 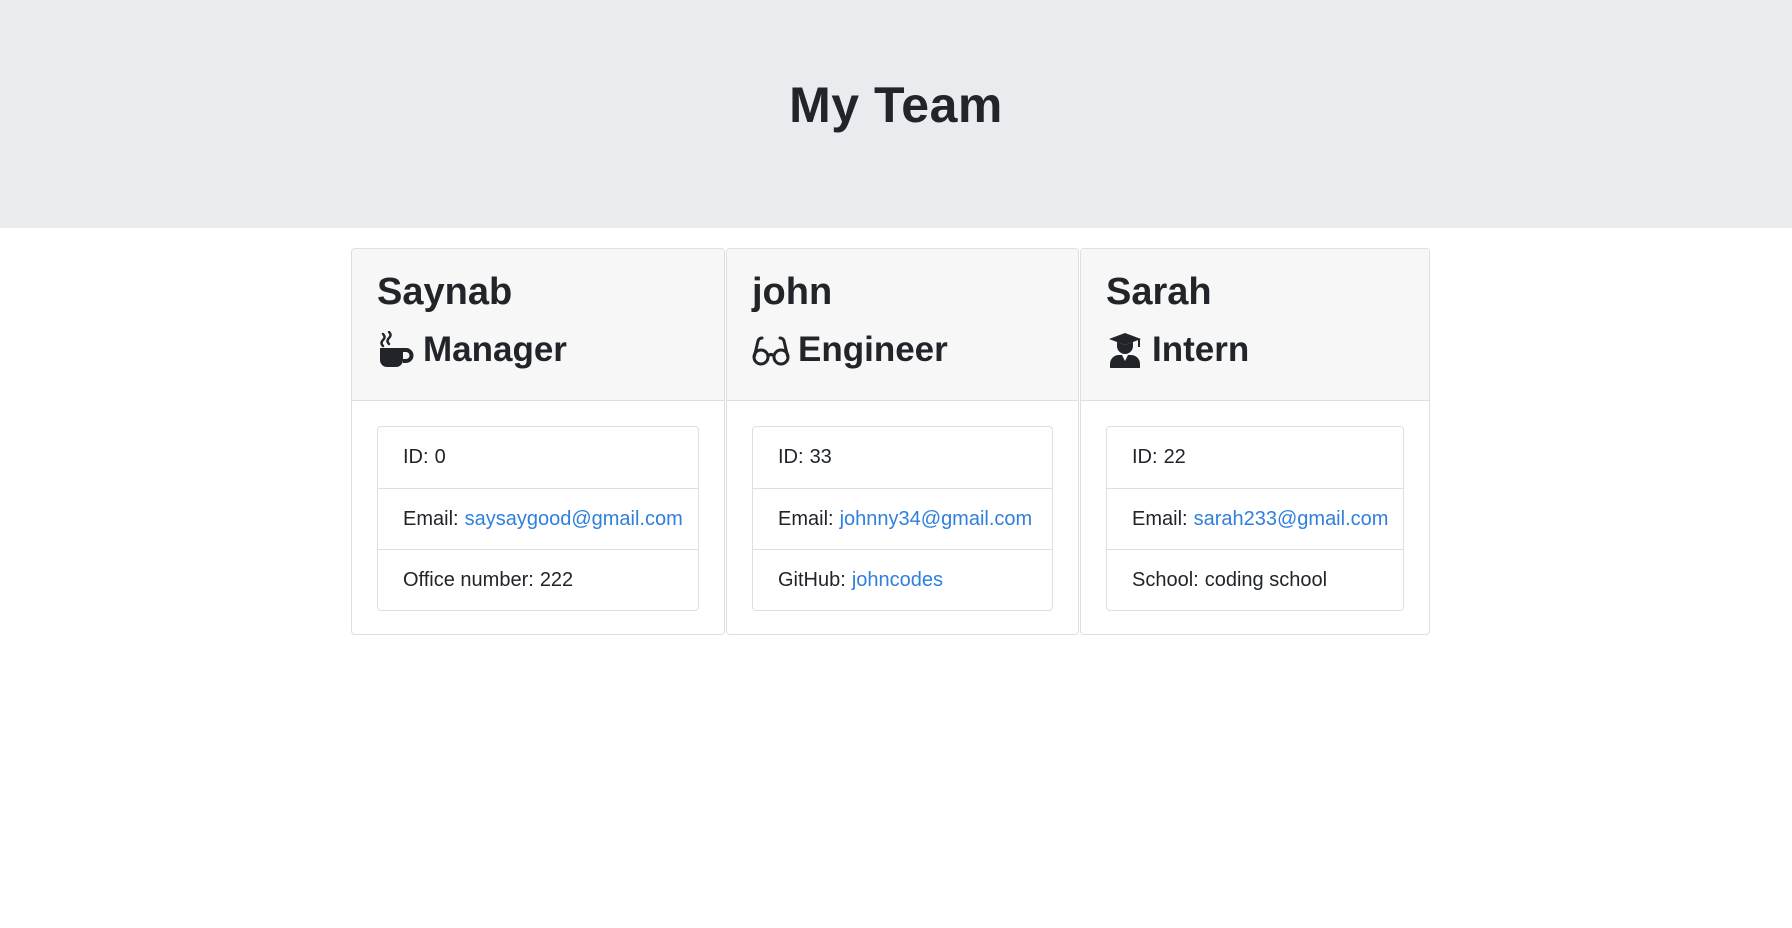 What do you see at coordinates (936, 519) in the screenshot?
I see `email-link: johnny34@gmail.com` at bounding box center [936, 519].